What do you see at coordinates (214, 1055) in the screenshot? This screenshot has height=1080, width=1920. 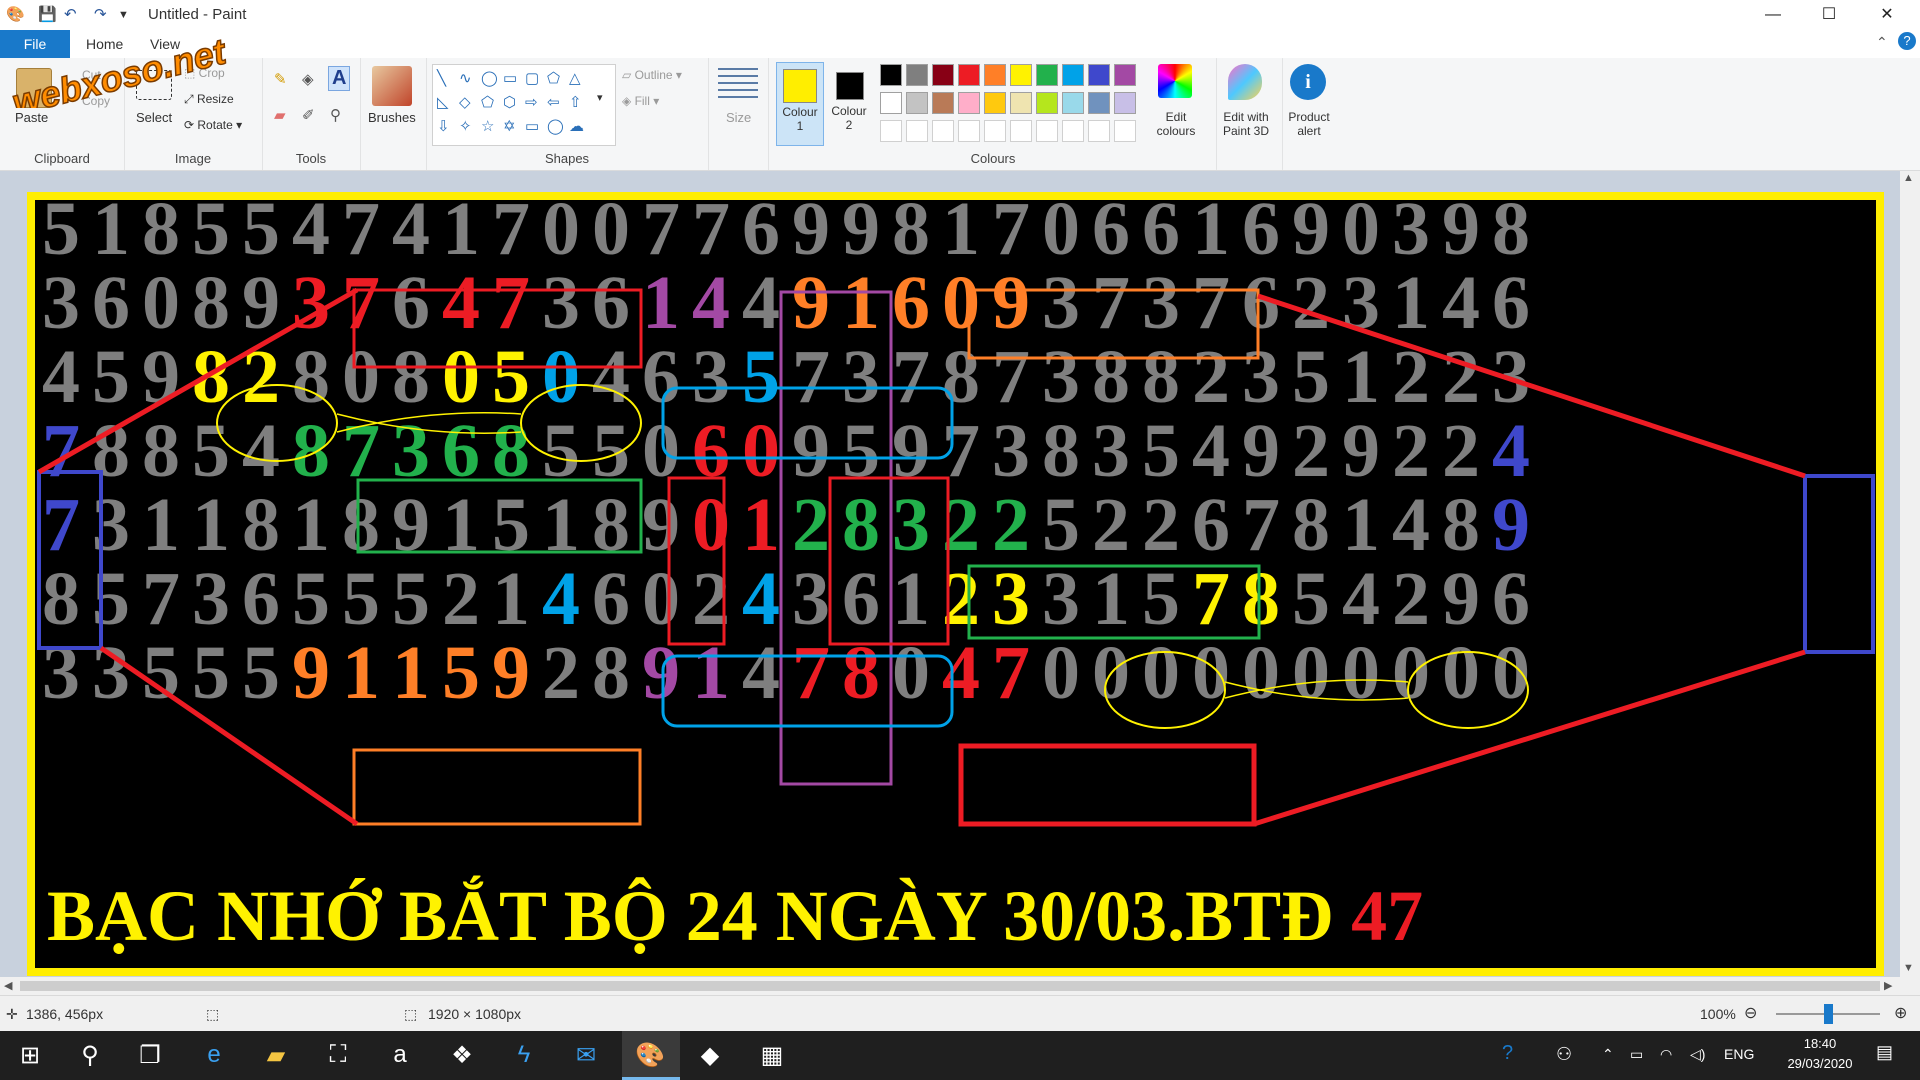 I see `edge-browser-icon: e` at bounding box center [214, 1055].